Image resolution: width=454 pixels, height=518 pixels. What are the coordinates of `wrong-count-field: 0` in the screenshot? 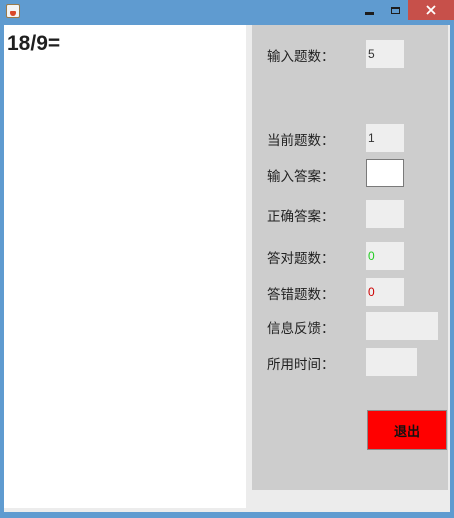 It's located at (385, 292).